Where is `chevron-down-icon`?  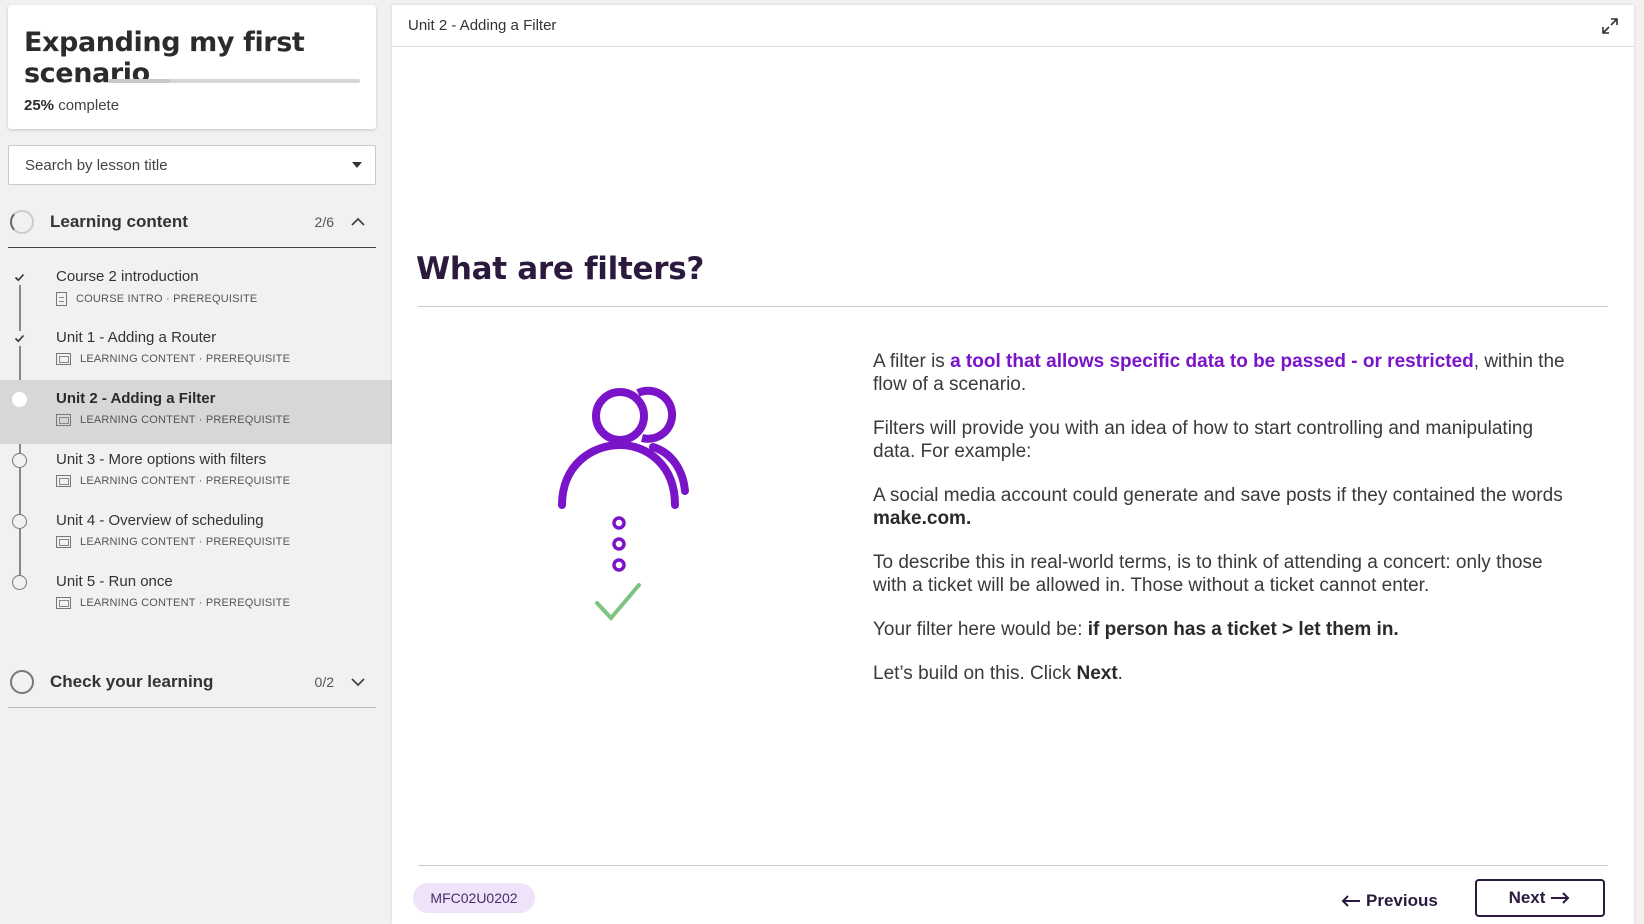
chevron-down-icon is located at coordinates (358, 682).